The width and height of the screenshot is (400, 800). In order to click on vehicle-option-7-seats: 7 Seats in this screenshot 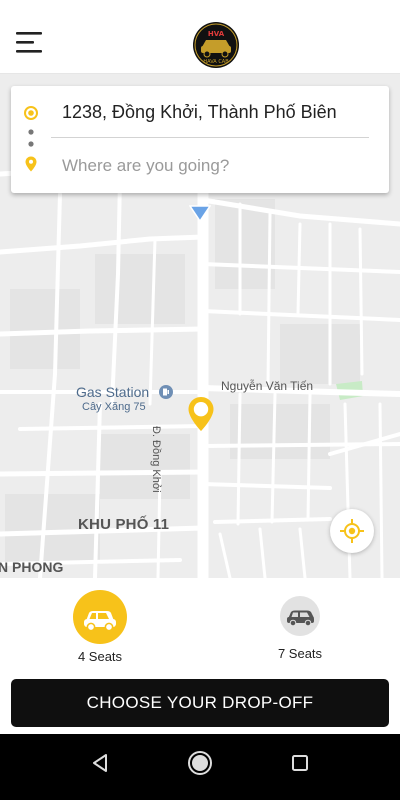, I will do `click(300, 628)`.